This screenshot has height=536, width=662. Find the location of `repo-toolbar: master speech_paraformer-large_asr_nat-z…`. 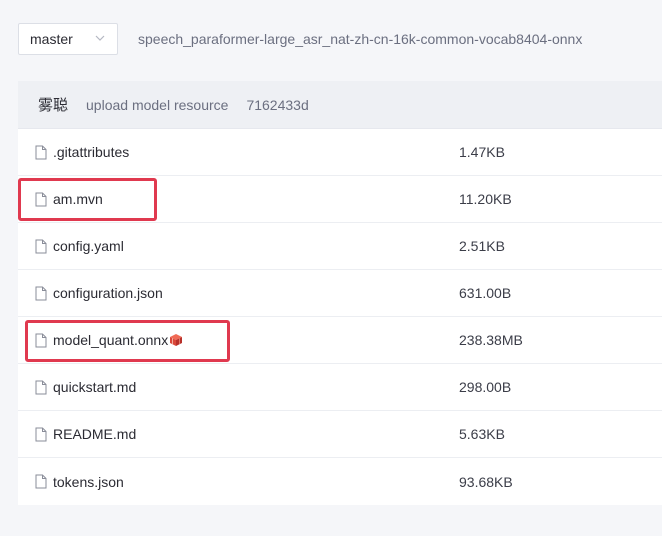

repo-toolbar: master speech_paraformer-large_asr_nat-z… is located at coordinates (331, 40).